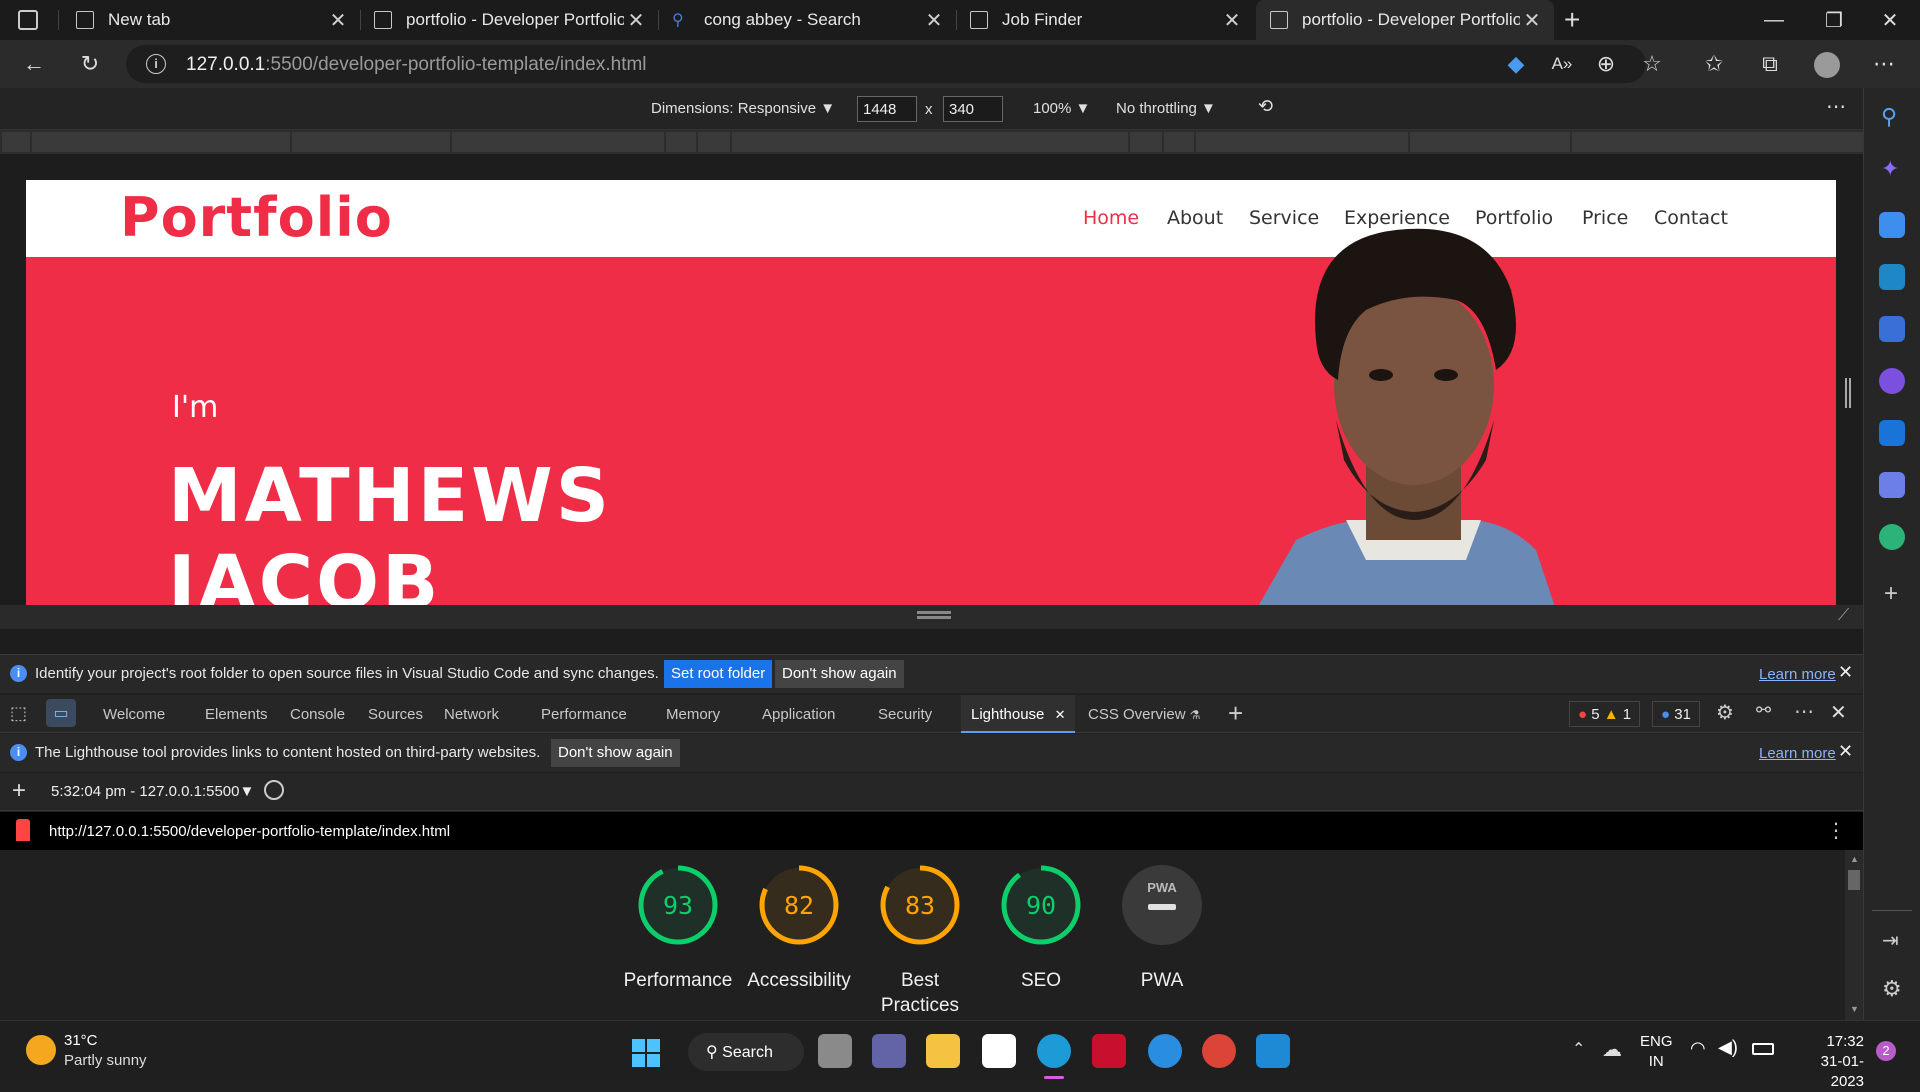 The image size is (1920, 1092). I want to click on zoom-dropdown: 100% ▼, so click(1061, 108).